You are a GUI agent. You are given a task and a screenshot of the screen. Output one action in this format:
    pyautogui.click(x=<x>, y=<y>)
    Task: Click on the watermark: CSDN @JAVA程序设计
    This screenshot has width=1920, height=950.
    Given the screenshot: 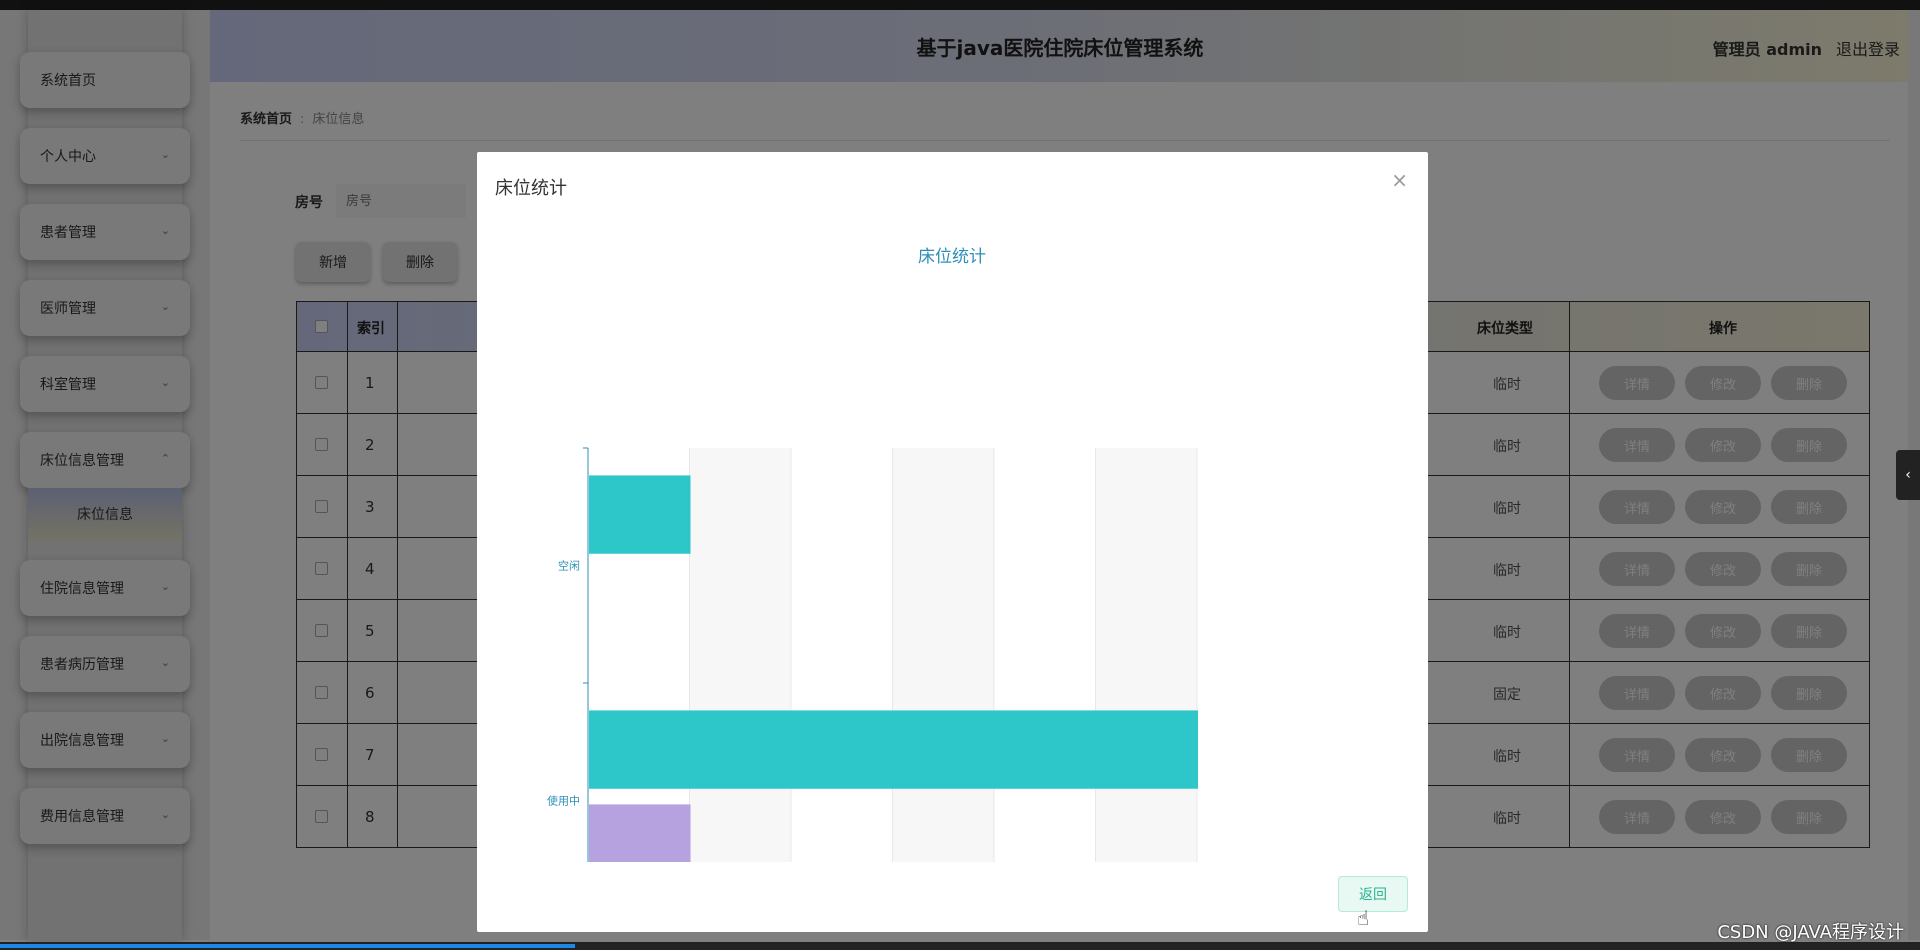 What is the action you would take?
    pyautogui.click(x=1810, y=932)
    